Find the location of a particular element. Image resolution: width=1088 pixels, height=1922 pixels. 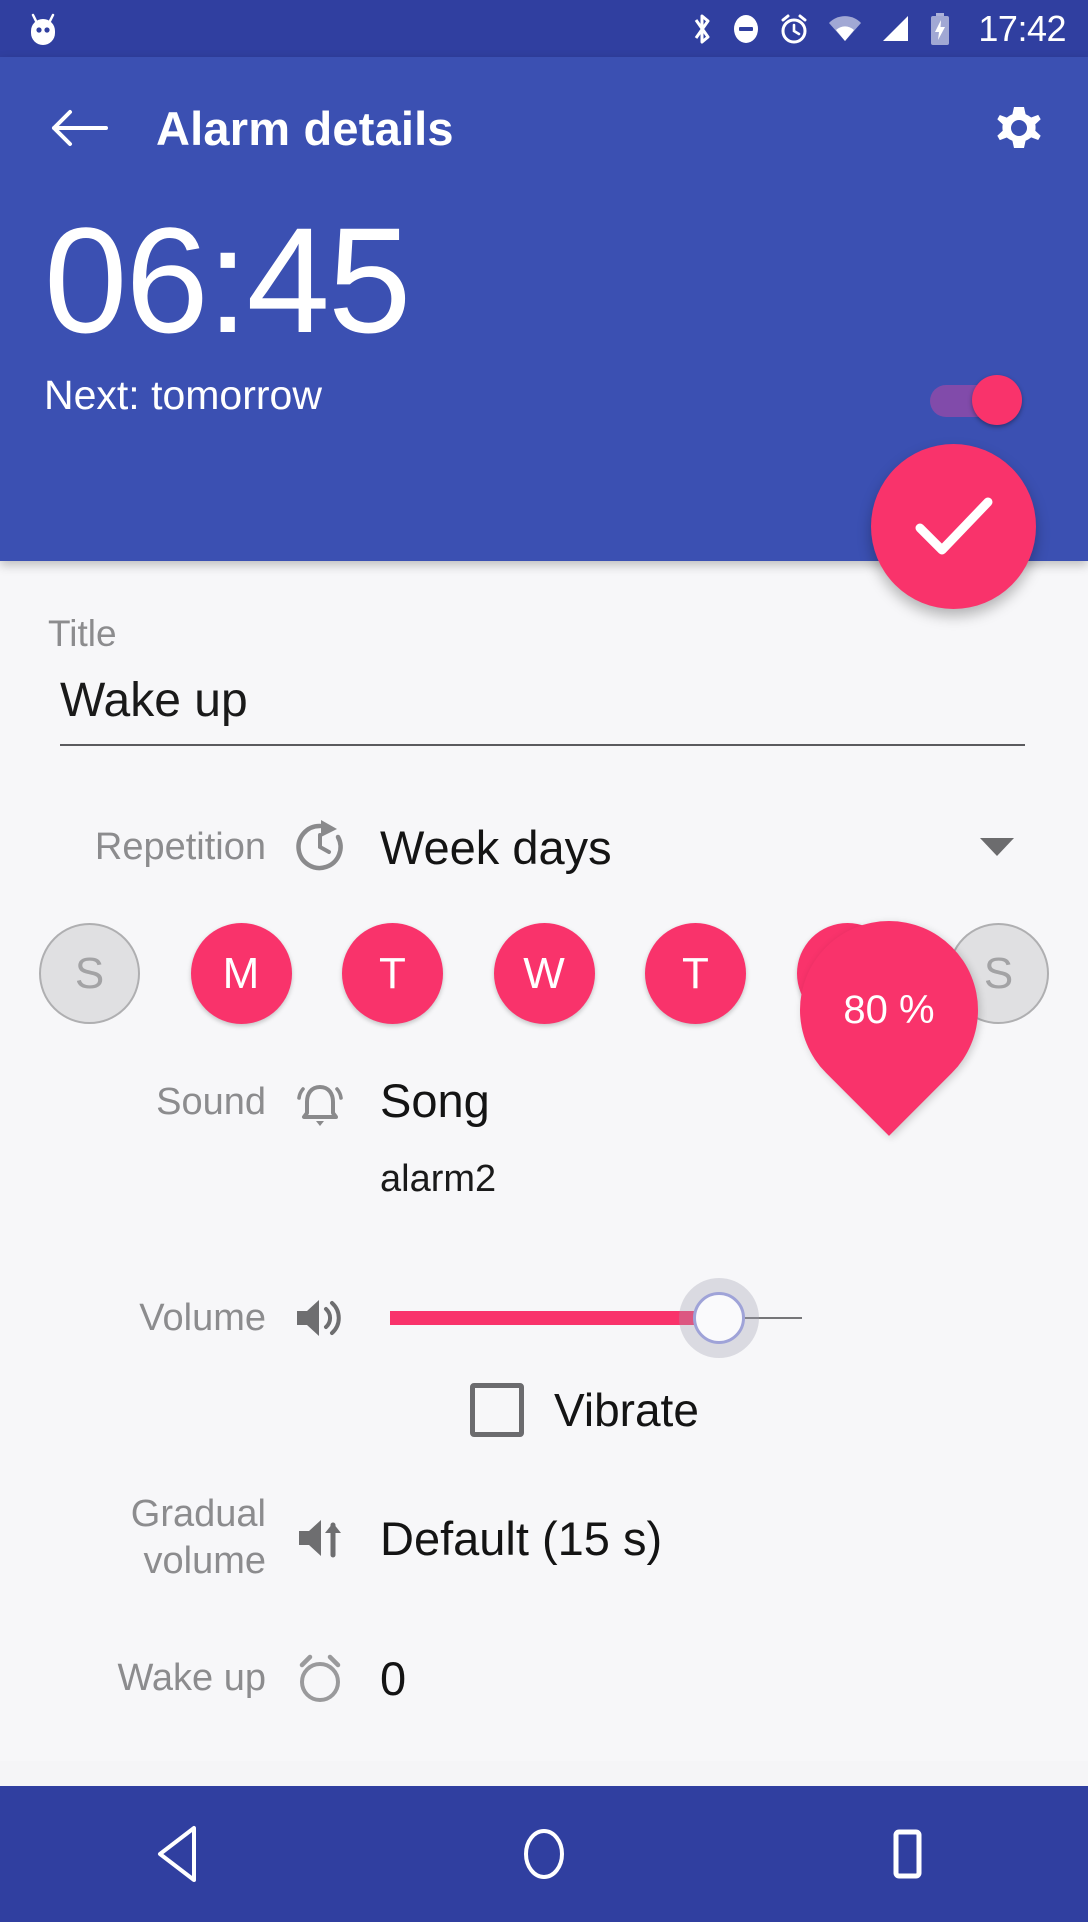

status-bar: 17:42 is located at coordinates (544, 28).